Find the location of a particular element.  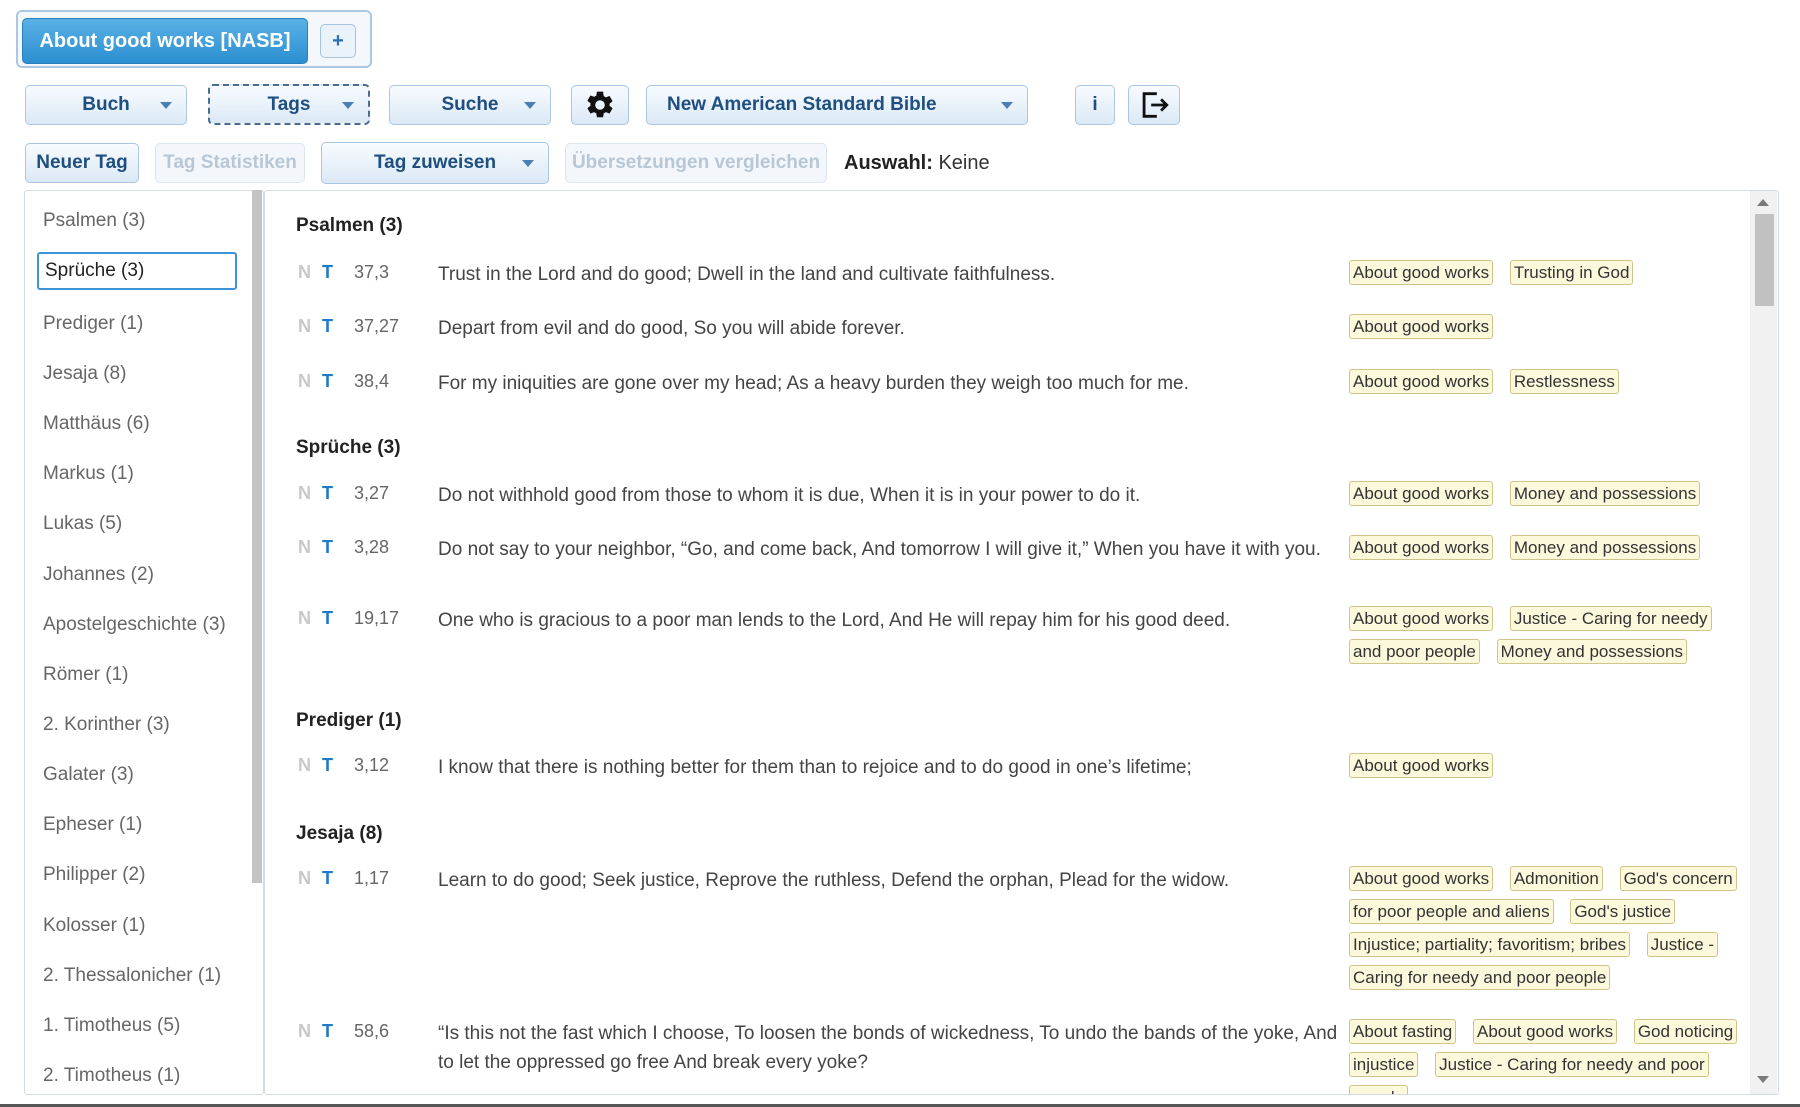

verse-reference: 3,27 is located at coordinates (372, 493).